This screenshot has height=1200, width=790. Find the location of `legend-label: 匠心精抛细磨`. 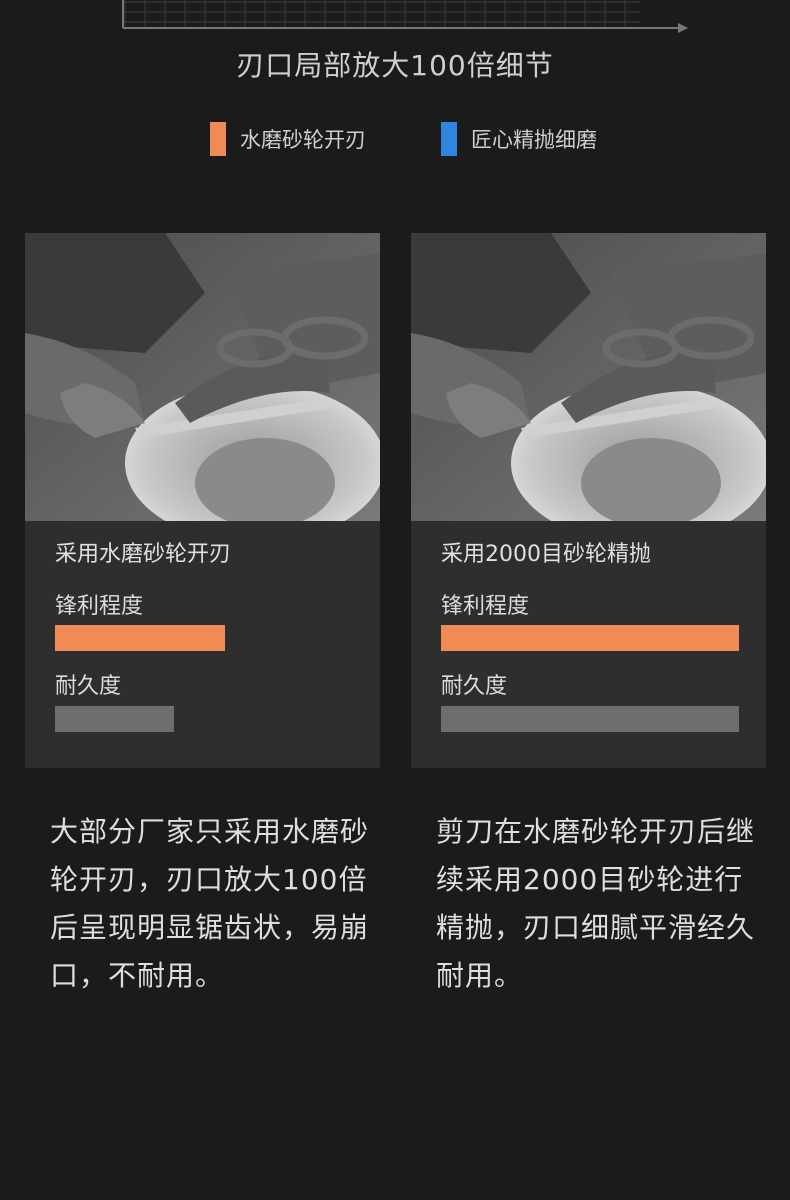

legend-label: 匠心精抛细磨 is located at coordinates (534, 140).